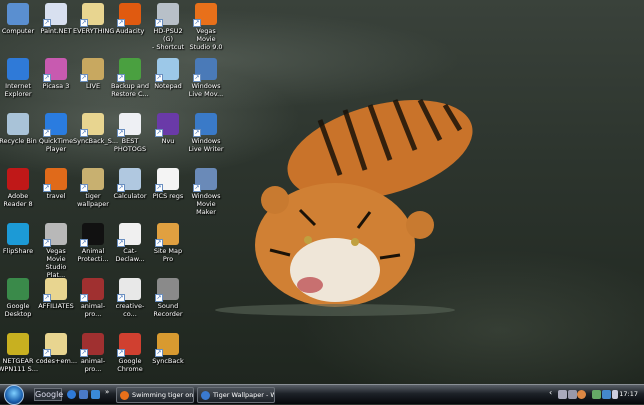 The width and height of the screenshot is (644, 405). What do you see at coordinates (130, 31) in the screenshot?
I see `desktop-icon-label: Audacity` at bounding box center [130, 31].